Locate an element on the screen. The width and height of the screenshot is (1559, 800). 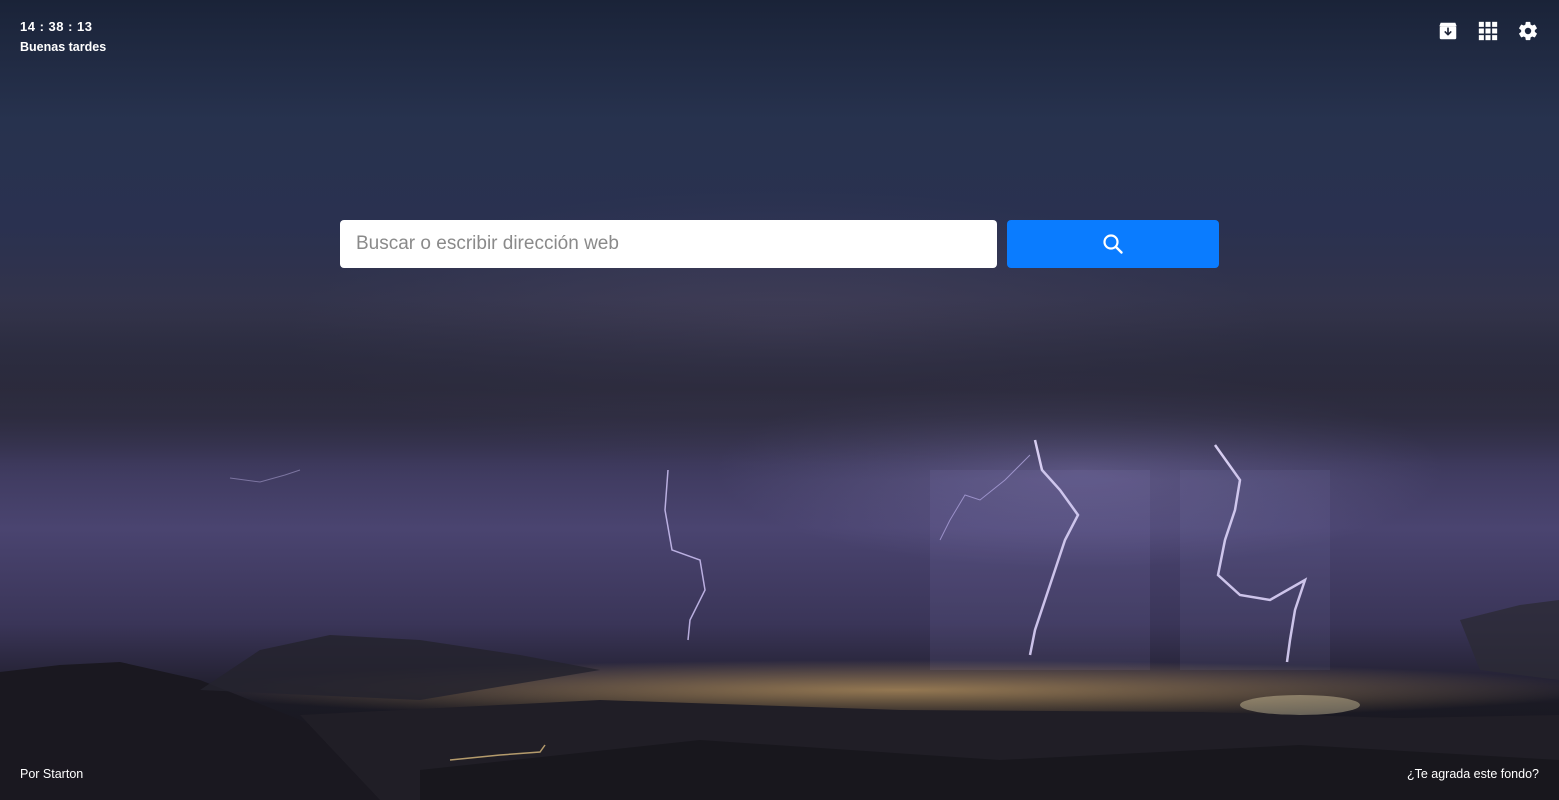
credit-text: Por Starton is located at coordinates (52, 774).